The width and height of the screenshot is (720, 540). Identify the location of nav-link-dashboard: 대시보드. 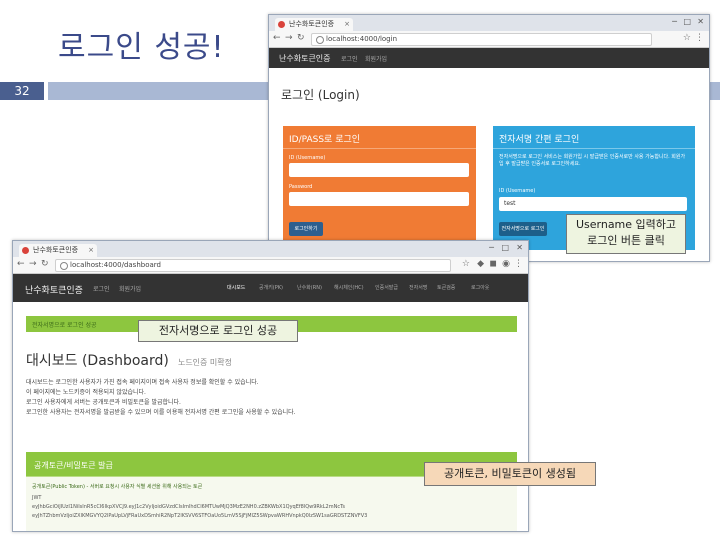
(236, 287).